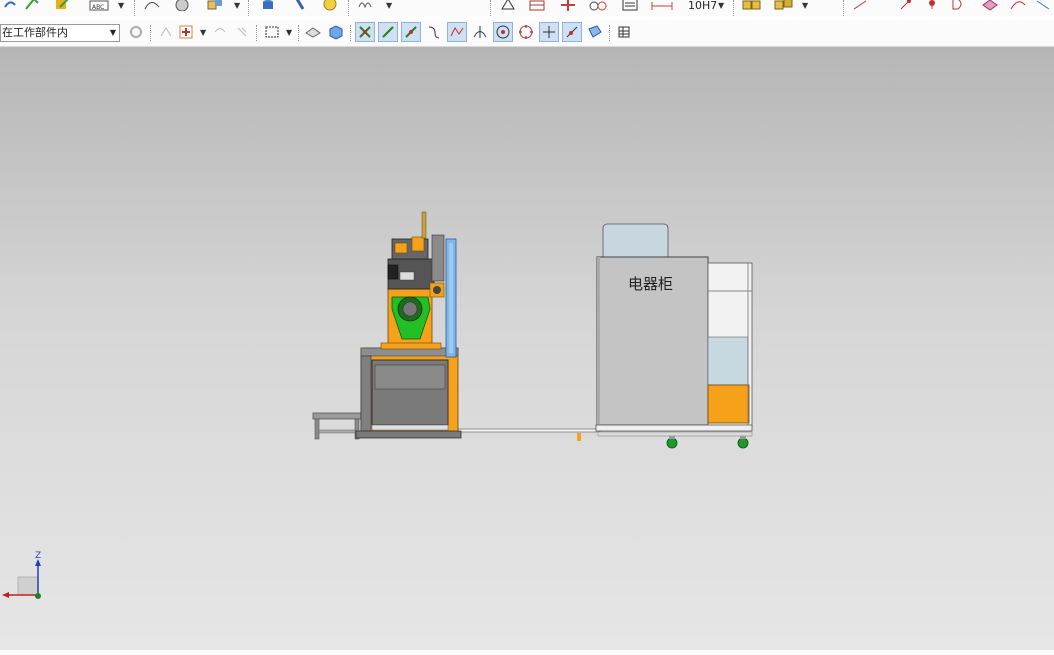 This screenshot has width=1054, height=655. Describe the element at coordinates (203, 32) in the screenshot. I see `select-add-dropdown-arrow: ▼` at that location.